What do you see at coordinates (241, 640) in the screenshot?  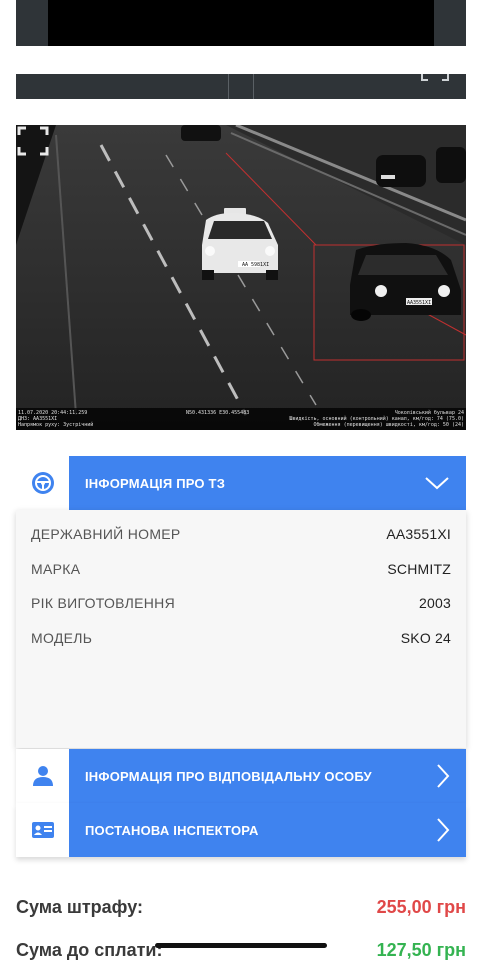 I see `info-row: МОДЕЛЬ SKO 24` at bounding box center [241, 640].